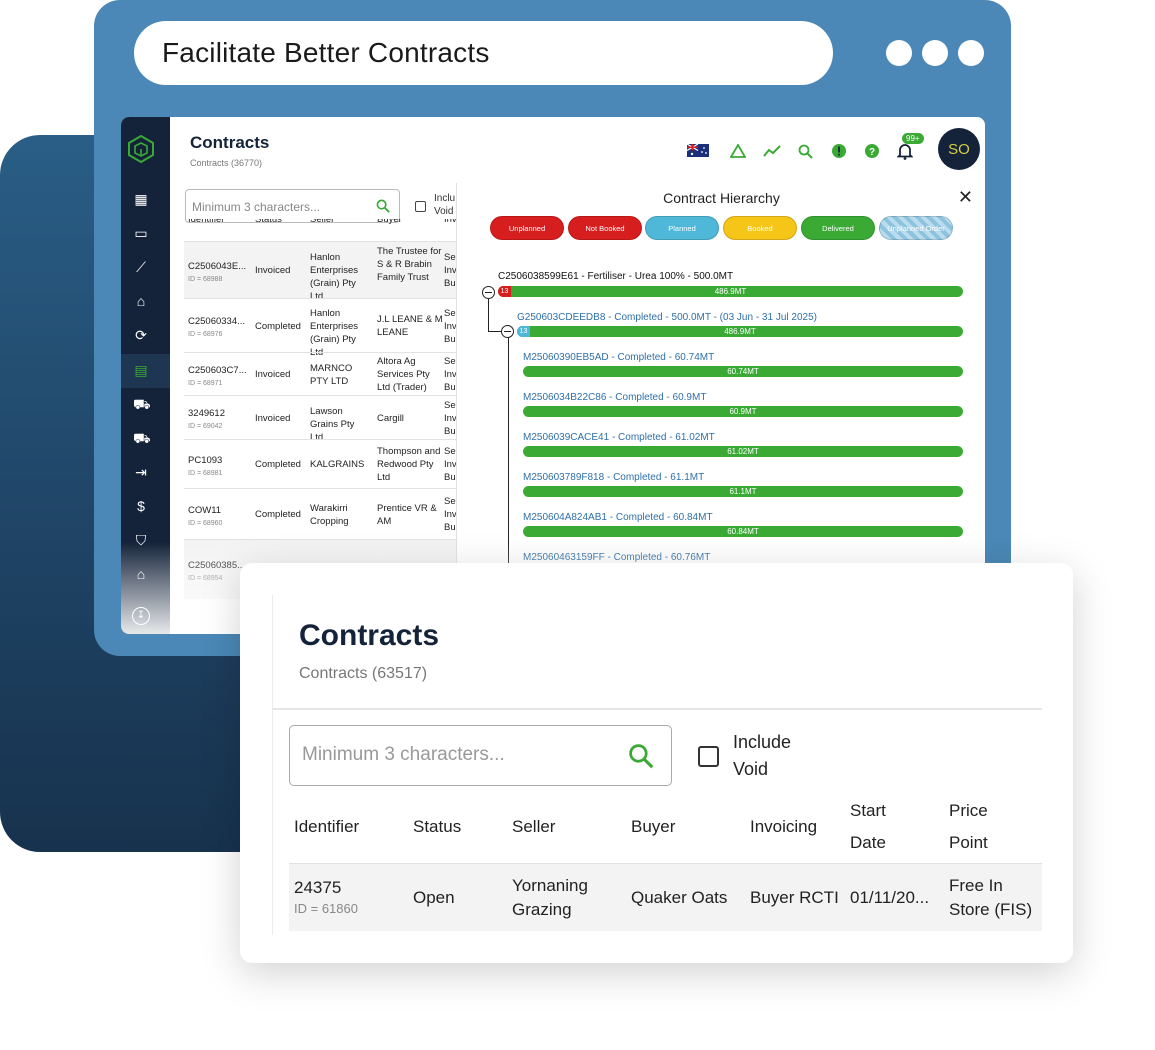 This screenshot has height=1050, width=1155. What do you see at coordinates (141, 472) in the screenshot?
I see `silo-exit-icon: ⇥` at bounding box center [141, 472].